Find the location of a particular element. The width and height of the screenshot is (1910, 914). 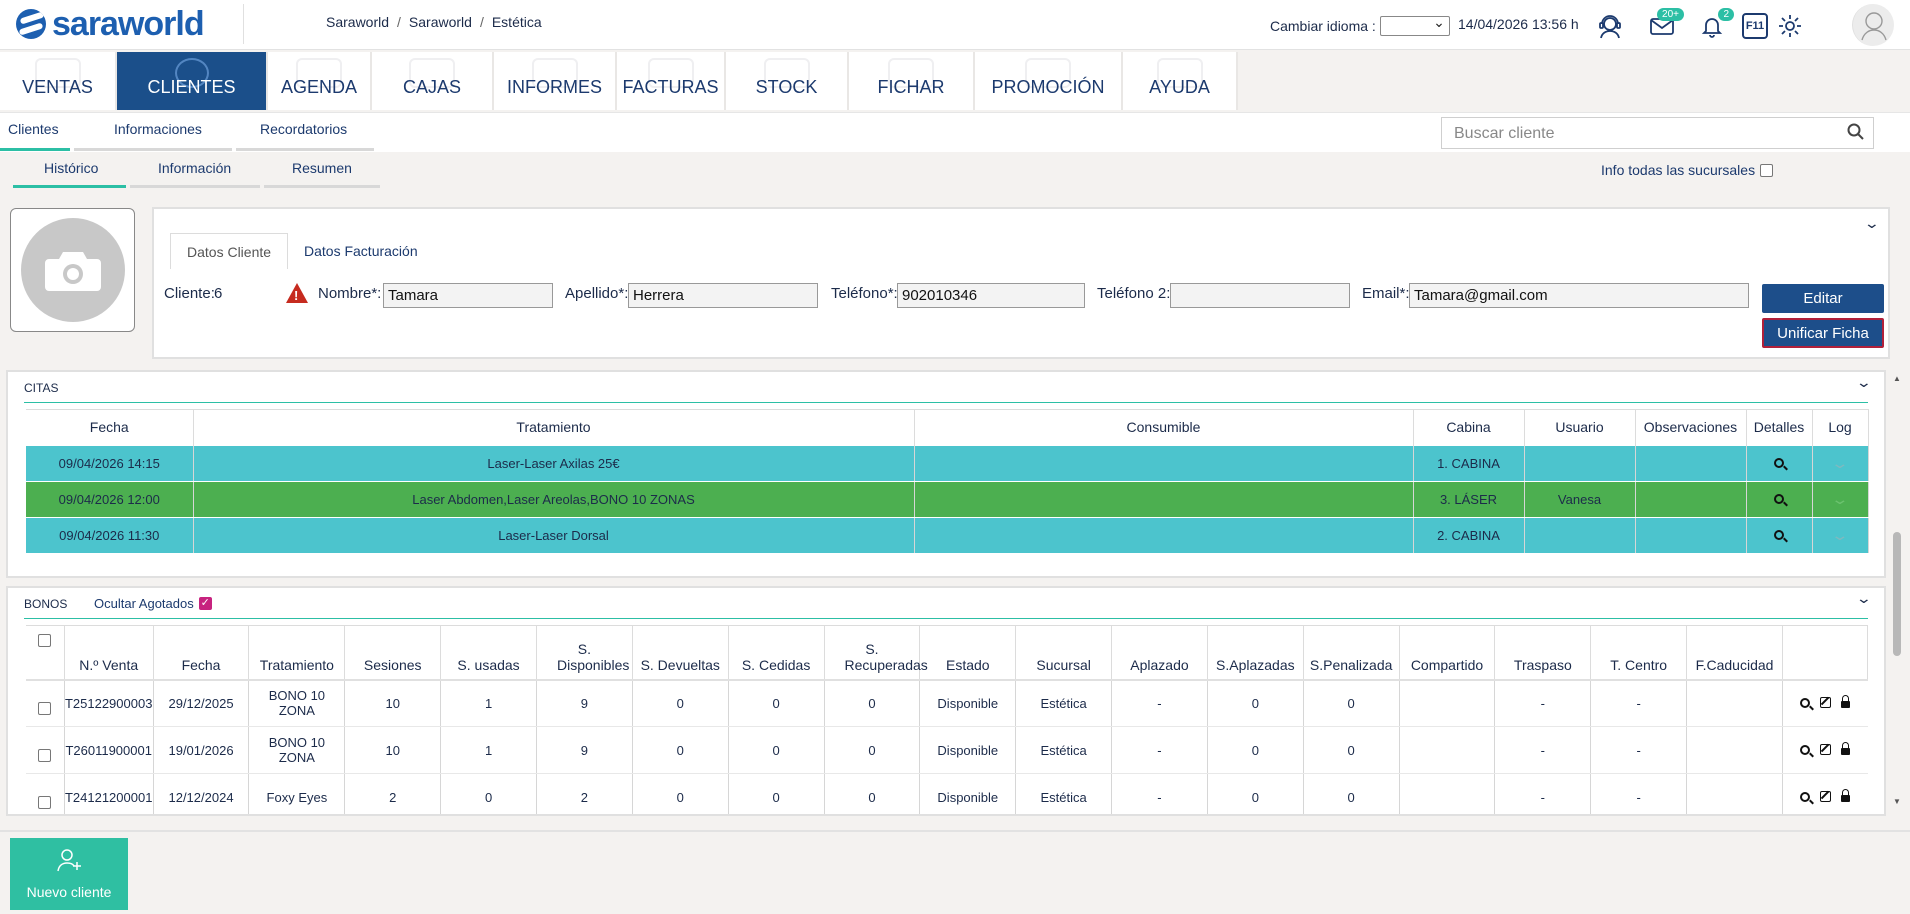

phone2-field is located at coordinates (1260, 295).